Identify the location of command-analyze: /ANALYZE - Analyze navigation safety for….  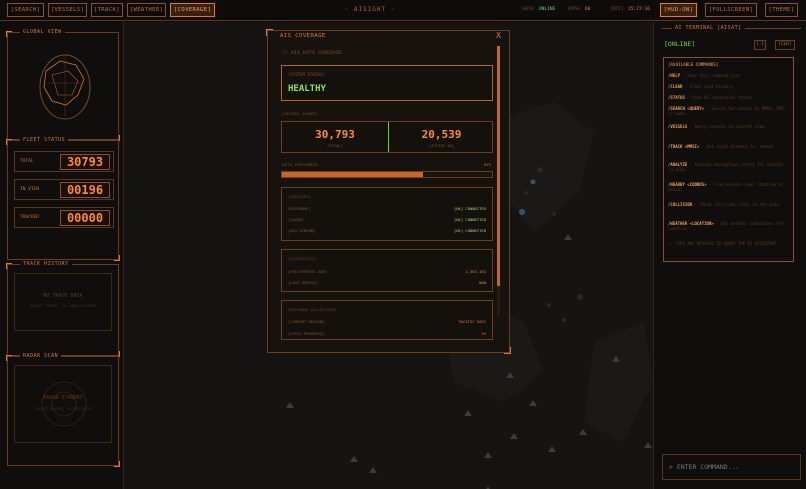
(726, 167).